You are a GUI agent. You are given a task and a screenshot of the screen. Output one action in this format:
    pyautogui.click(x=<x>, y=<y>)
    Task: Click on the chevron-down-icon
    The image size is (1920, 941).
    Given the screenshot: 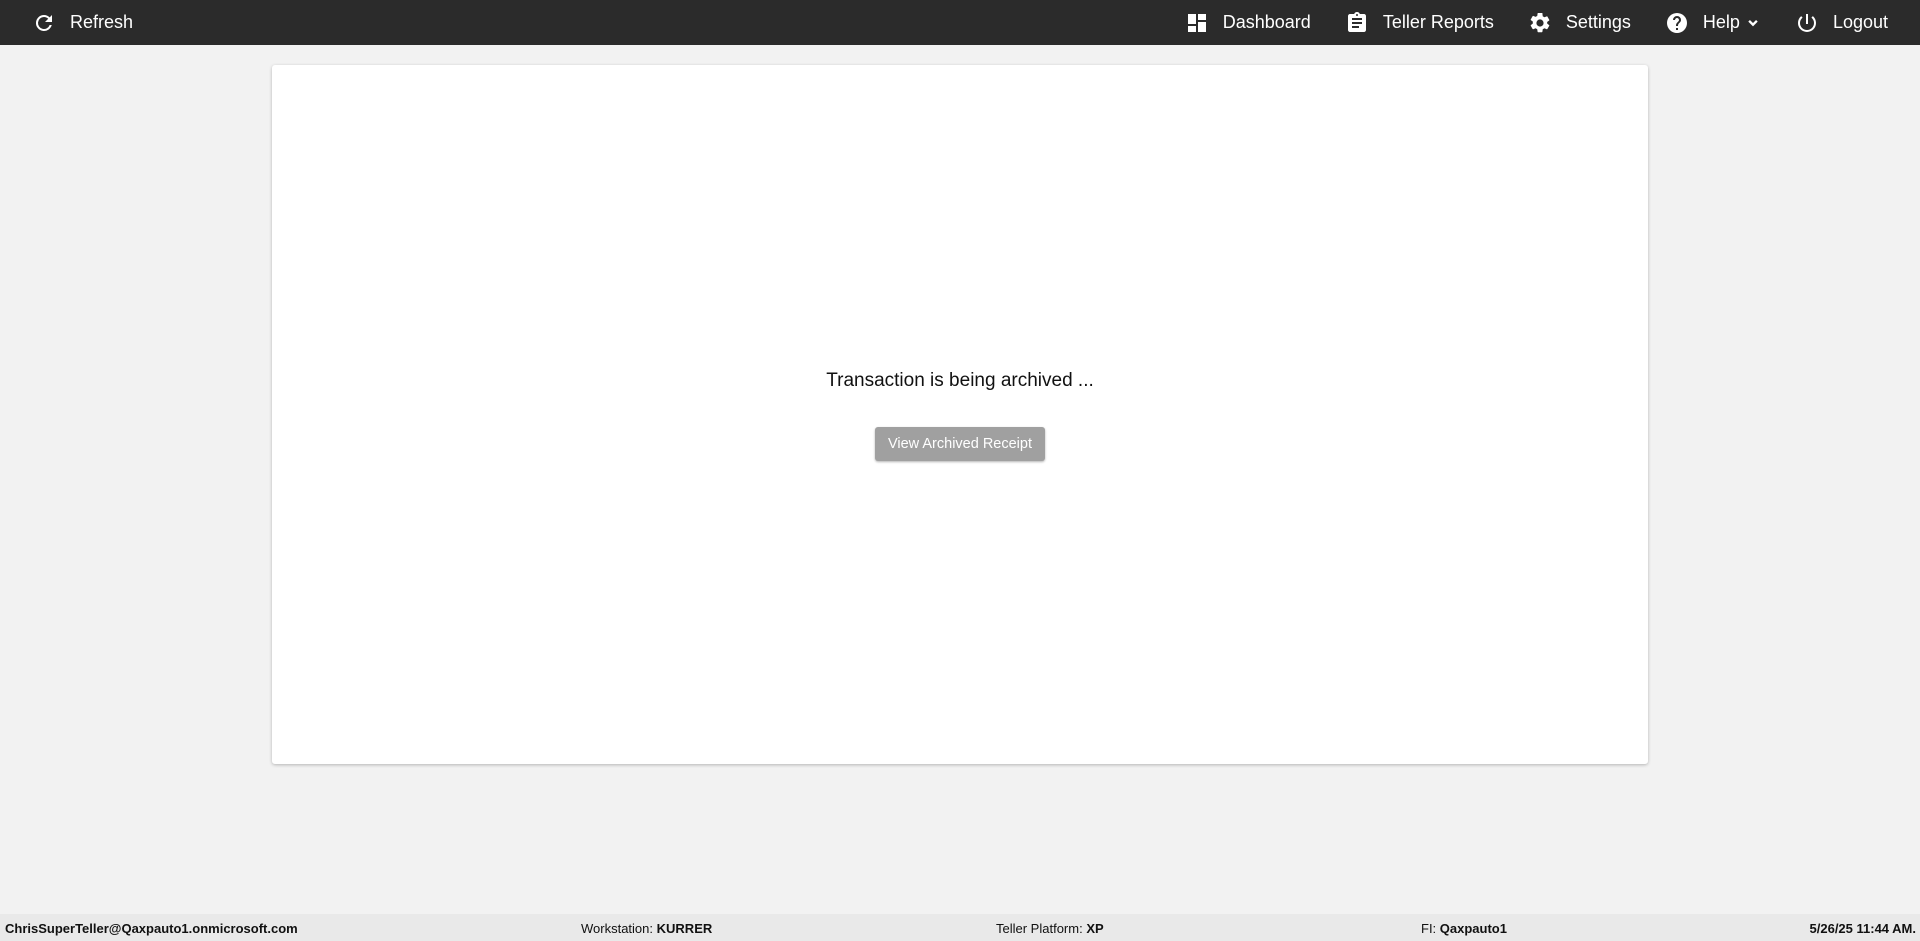 What is the action you would take?
    pyautogui.click(x=1753, y=22)
    